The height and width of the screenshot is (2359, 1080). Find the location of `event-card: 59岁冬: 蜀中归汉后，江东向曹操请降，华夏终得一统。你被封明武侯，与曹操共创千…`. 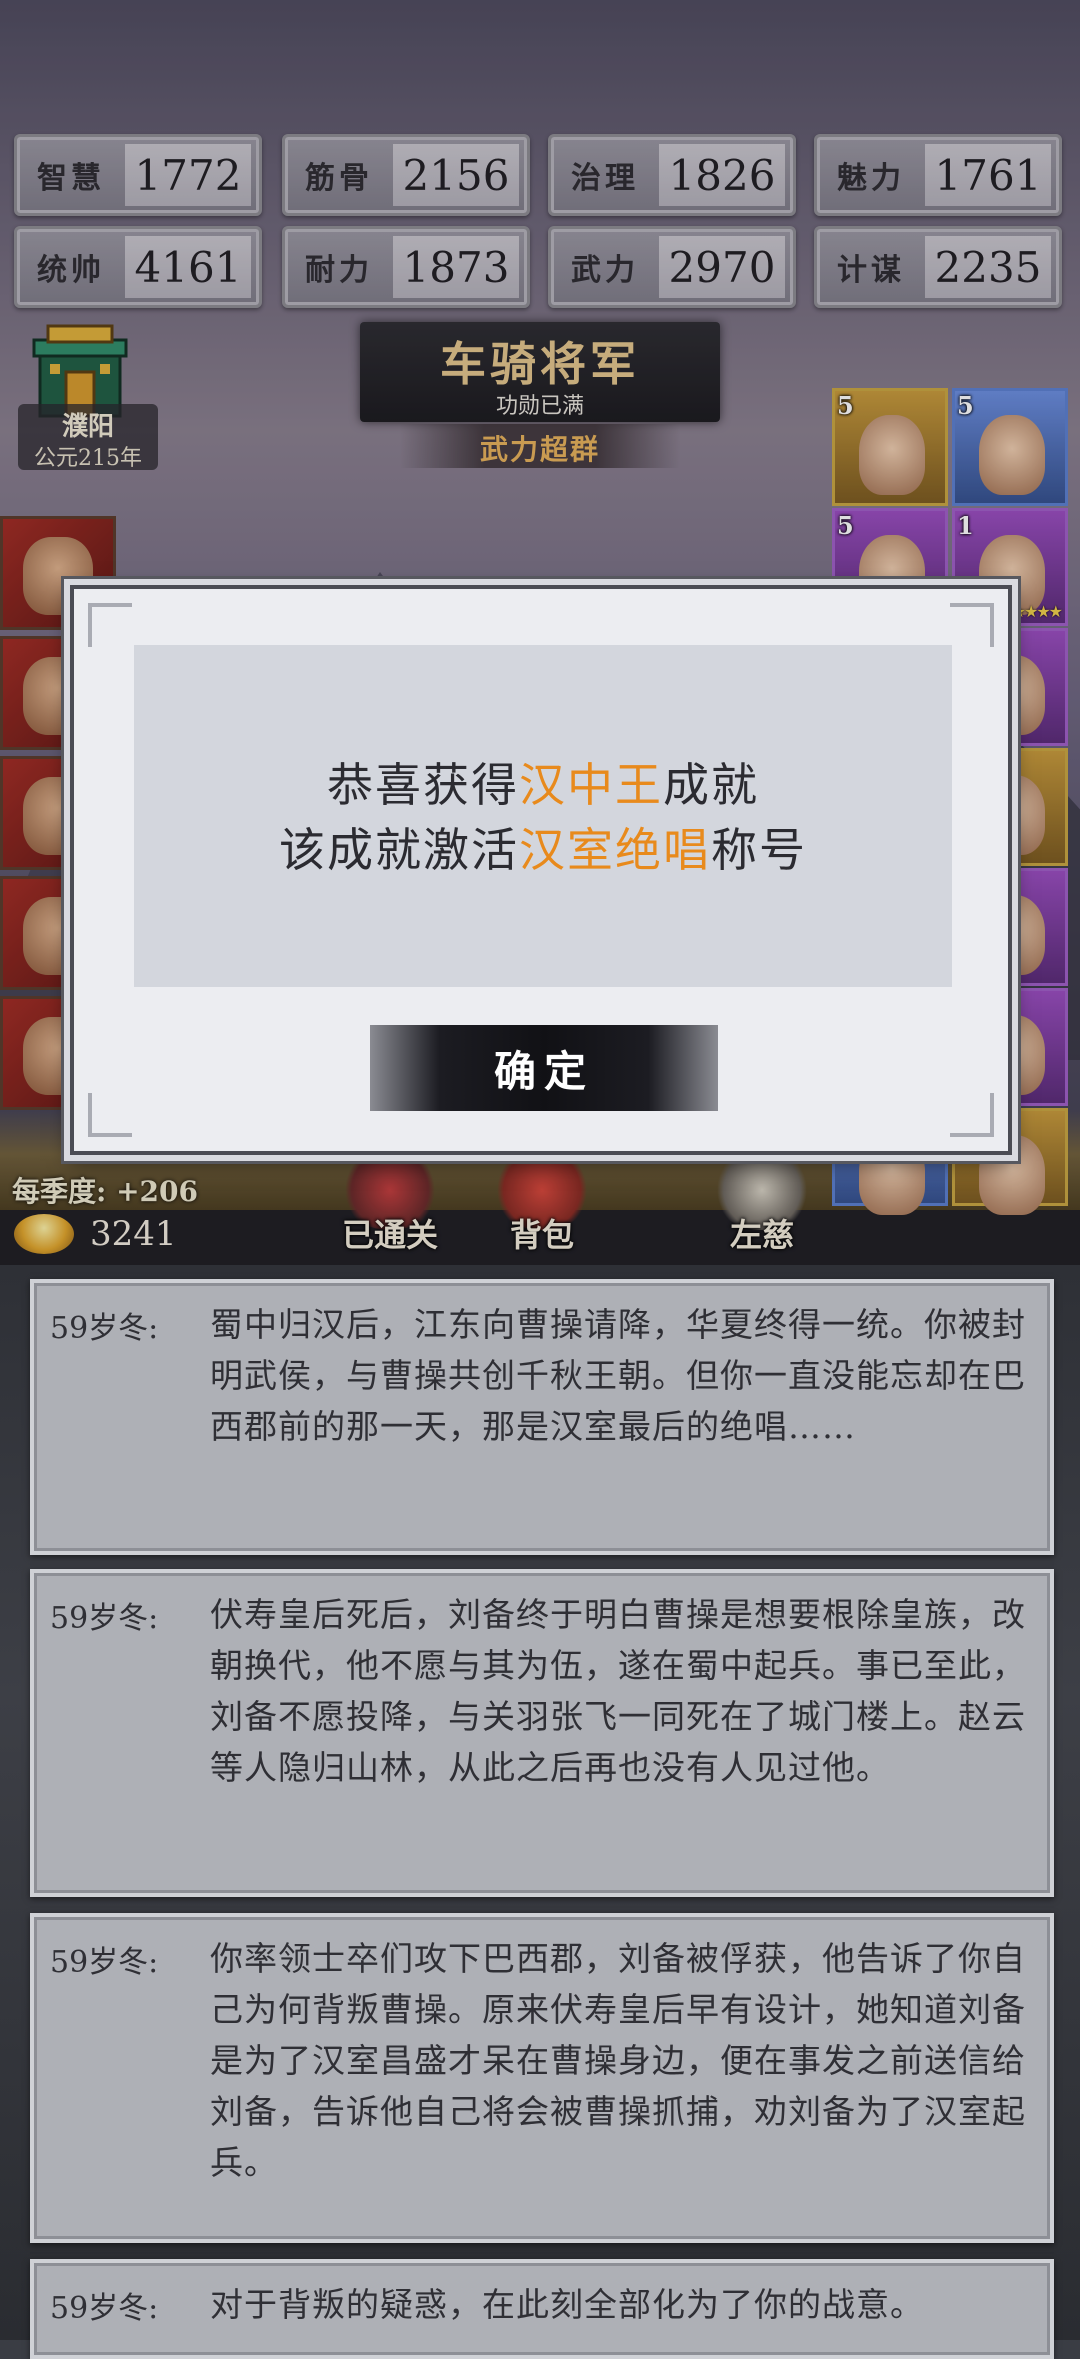

event-card: 59岁冬: 蜀中归汉后，江东向曹操请降，华夏终得一统。你被封明武侯，与曹操共创千… is located at coordinates (542, 1417).